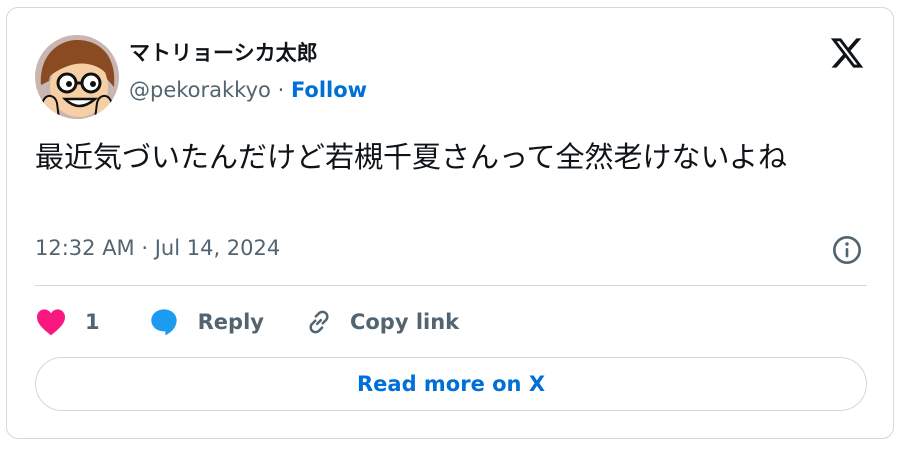  Describe the element at coordinates (51, 322) in the screenshot. I see `heart-icon` at that location.